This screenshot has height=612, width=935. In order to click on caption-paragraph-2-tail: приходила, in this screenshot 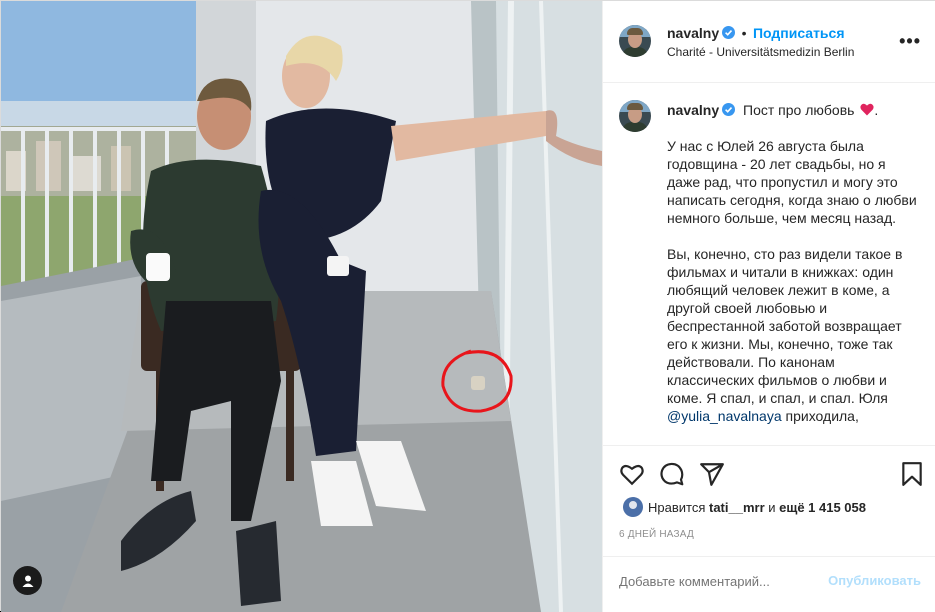, I will do `click(820, 416)`.